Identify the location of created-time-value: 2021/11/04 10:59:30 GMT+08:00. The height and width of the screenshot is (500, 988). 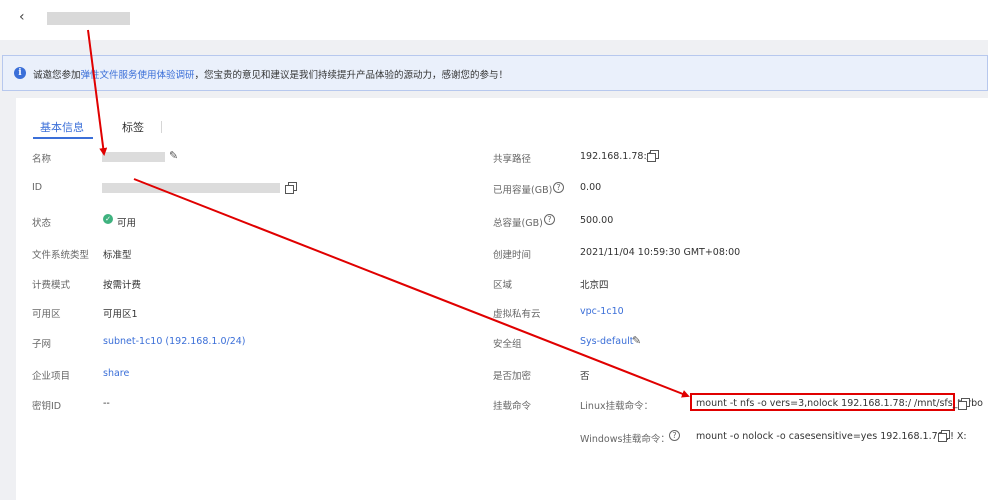
(660, 252).